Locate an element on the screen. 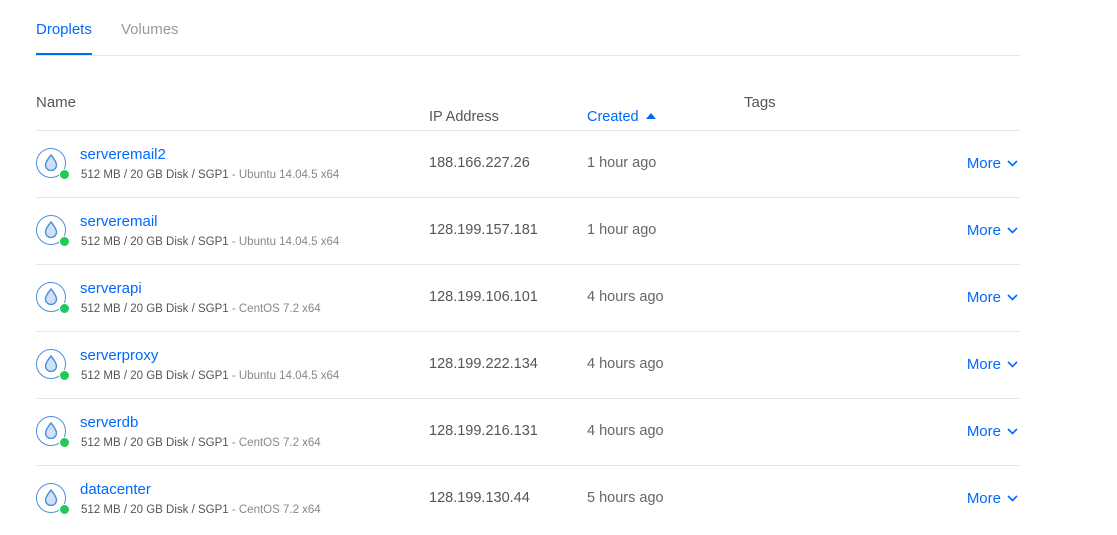  droplet-ip: 128.199.157.181 is located at coordinates (483, 230).